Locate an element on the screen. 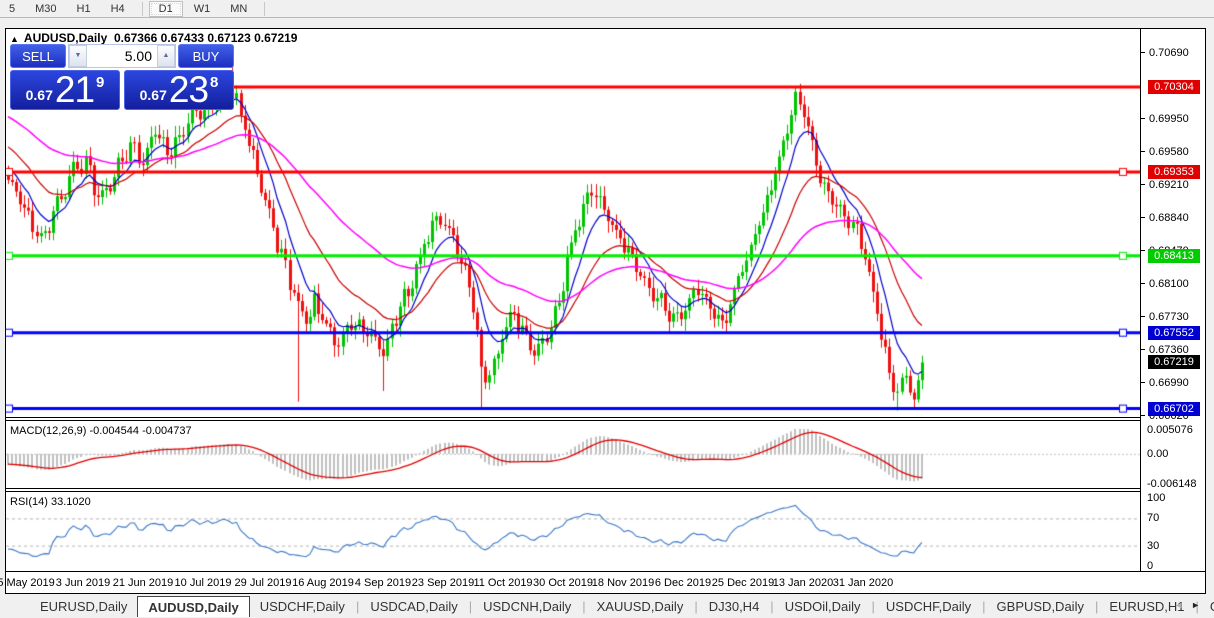 Image resolution: width=1214 pixels, height=618 pixels. sell-price-pip: 9 is located at coordinates (100, 82).